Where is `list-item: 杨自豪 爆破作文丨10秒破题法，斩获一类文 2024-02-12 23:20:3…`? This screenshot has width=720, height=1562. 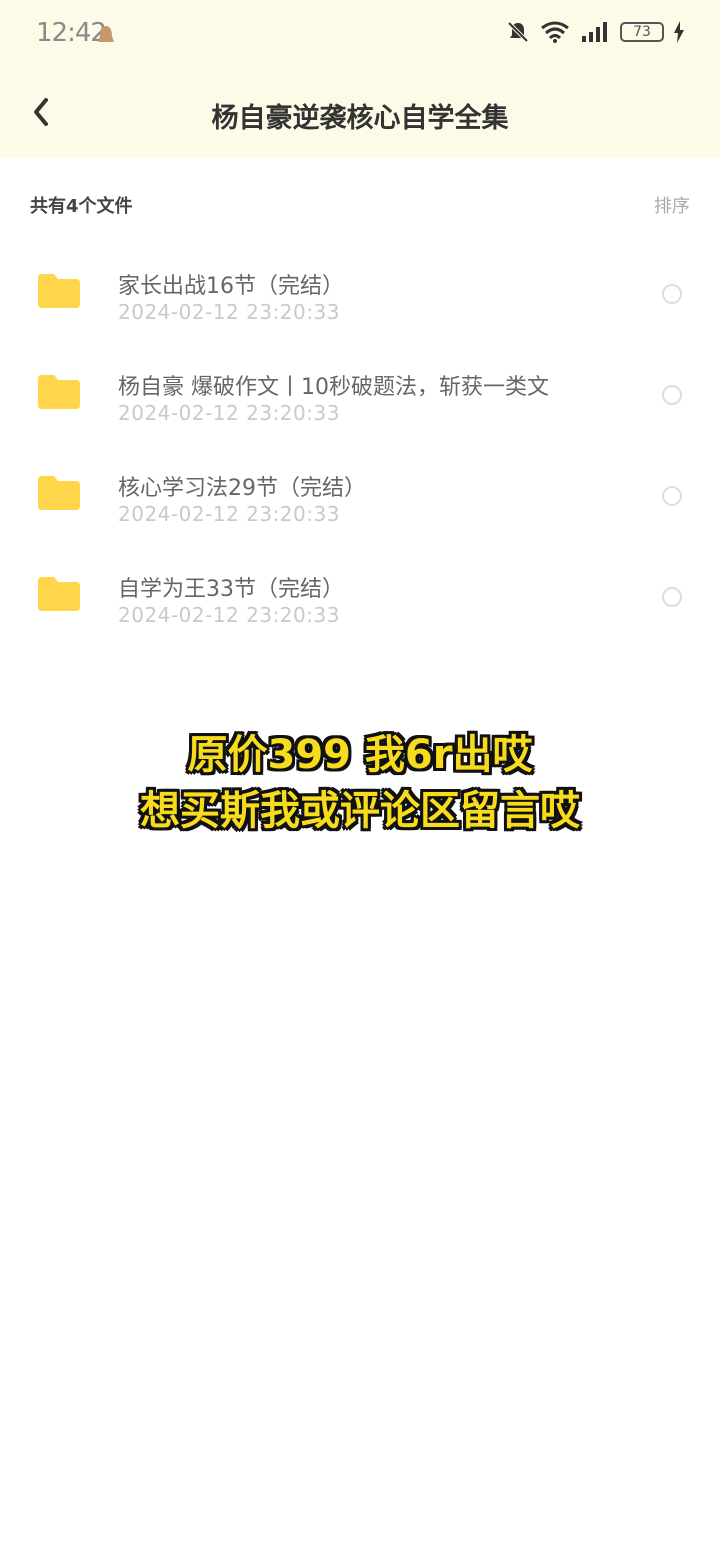
list-item: 杨自豪 爆破作文丨10秒破题法，斩获一类文 2024-02-12 23:20:3… is located at coordinates (360, 393).